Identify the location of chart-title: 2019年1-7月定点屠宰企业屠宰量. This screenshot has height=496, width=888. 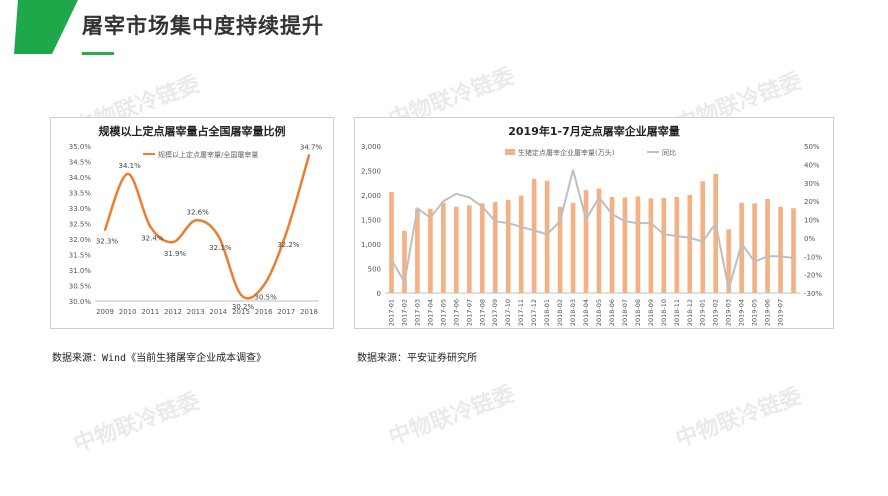
(594, 131).